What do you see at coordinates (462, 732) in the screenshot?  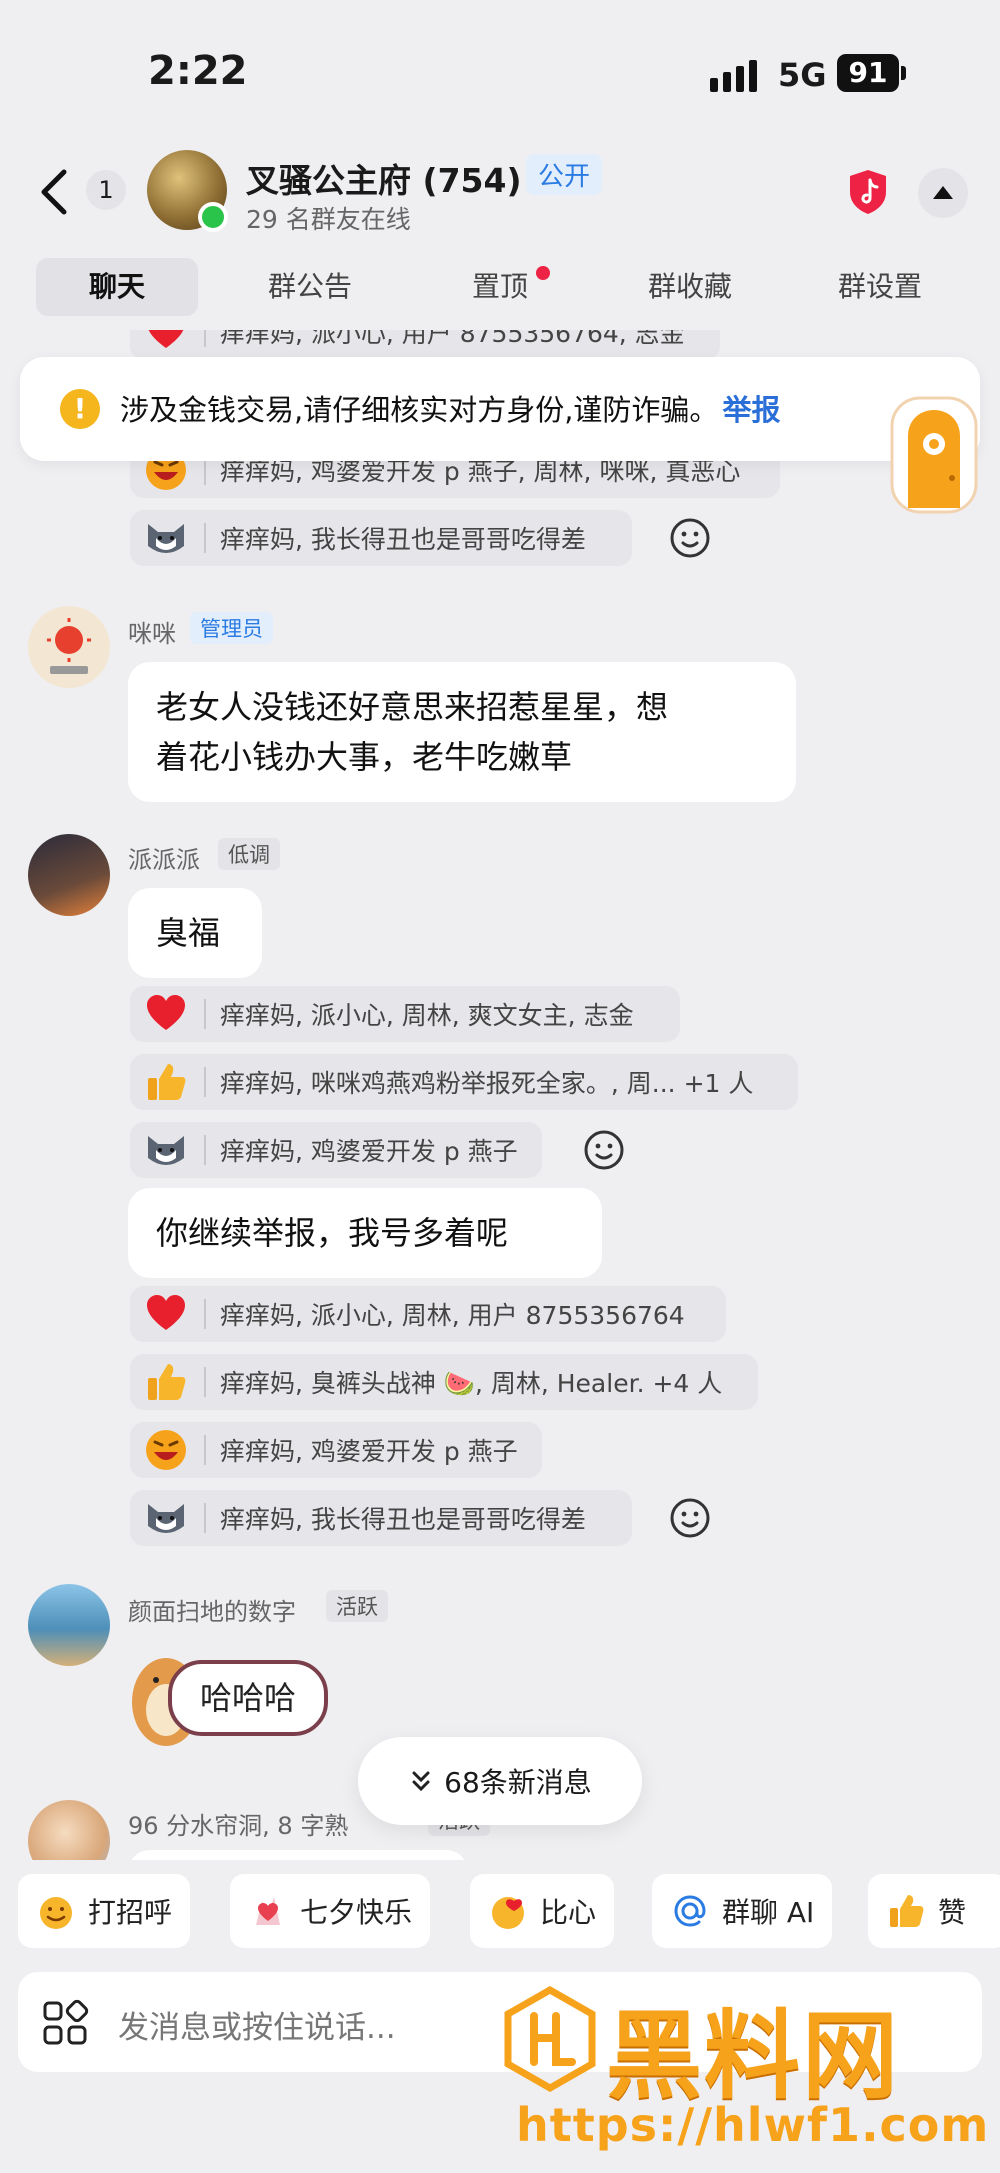 I see `message-bubble: 老女人没钱还好意思来招惹星星，想 着花小钱办大事，老牛吃嫩草` at bounding box center [462, 732].